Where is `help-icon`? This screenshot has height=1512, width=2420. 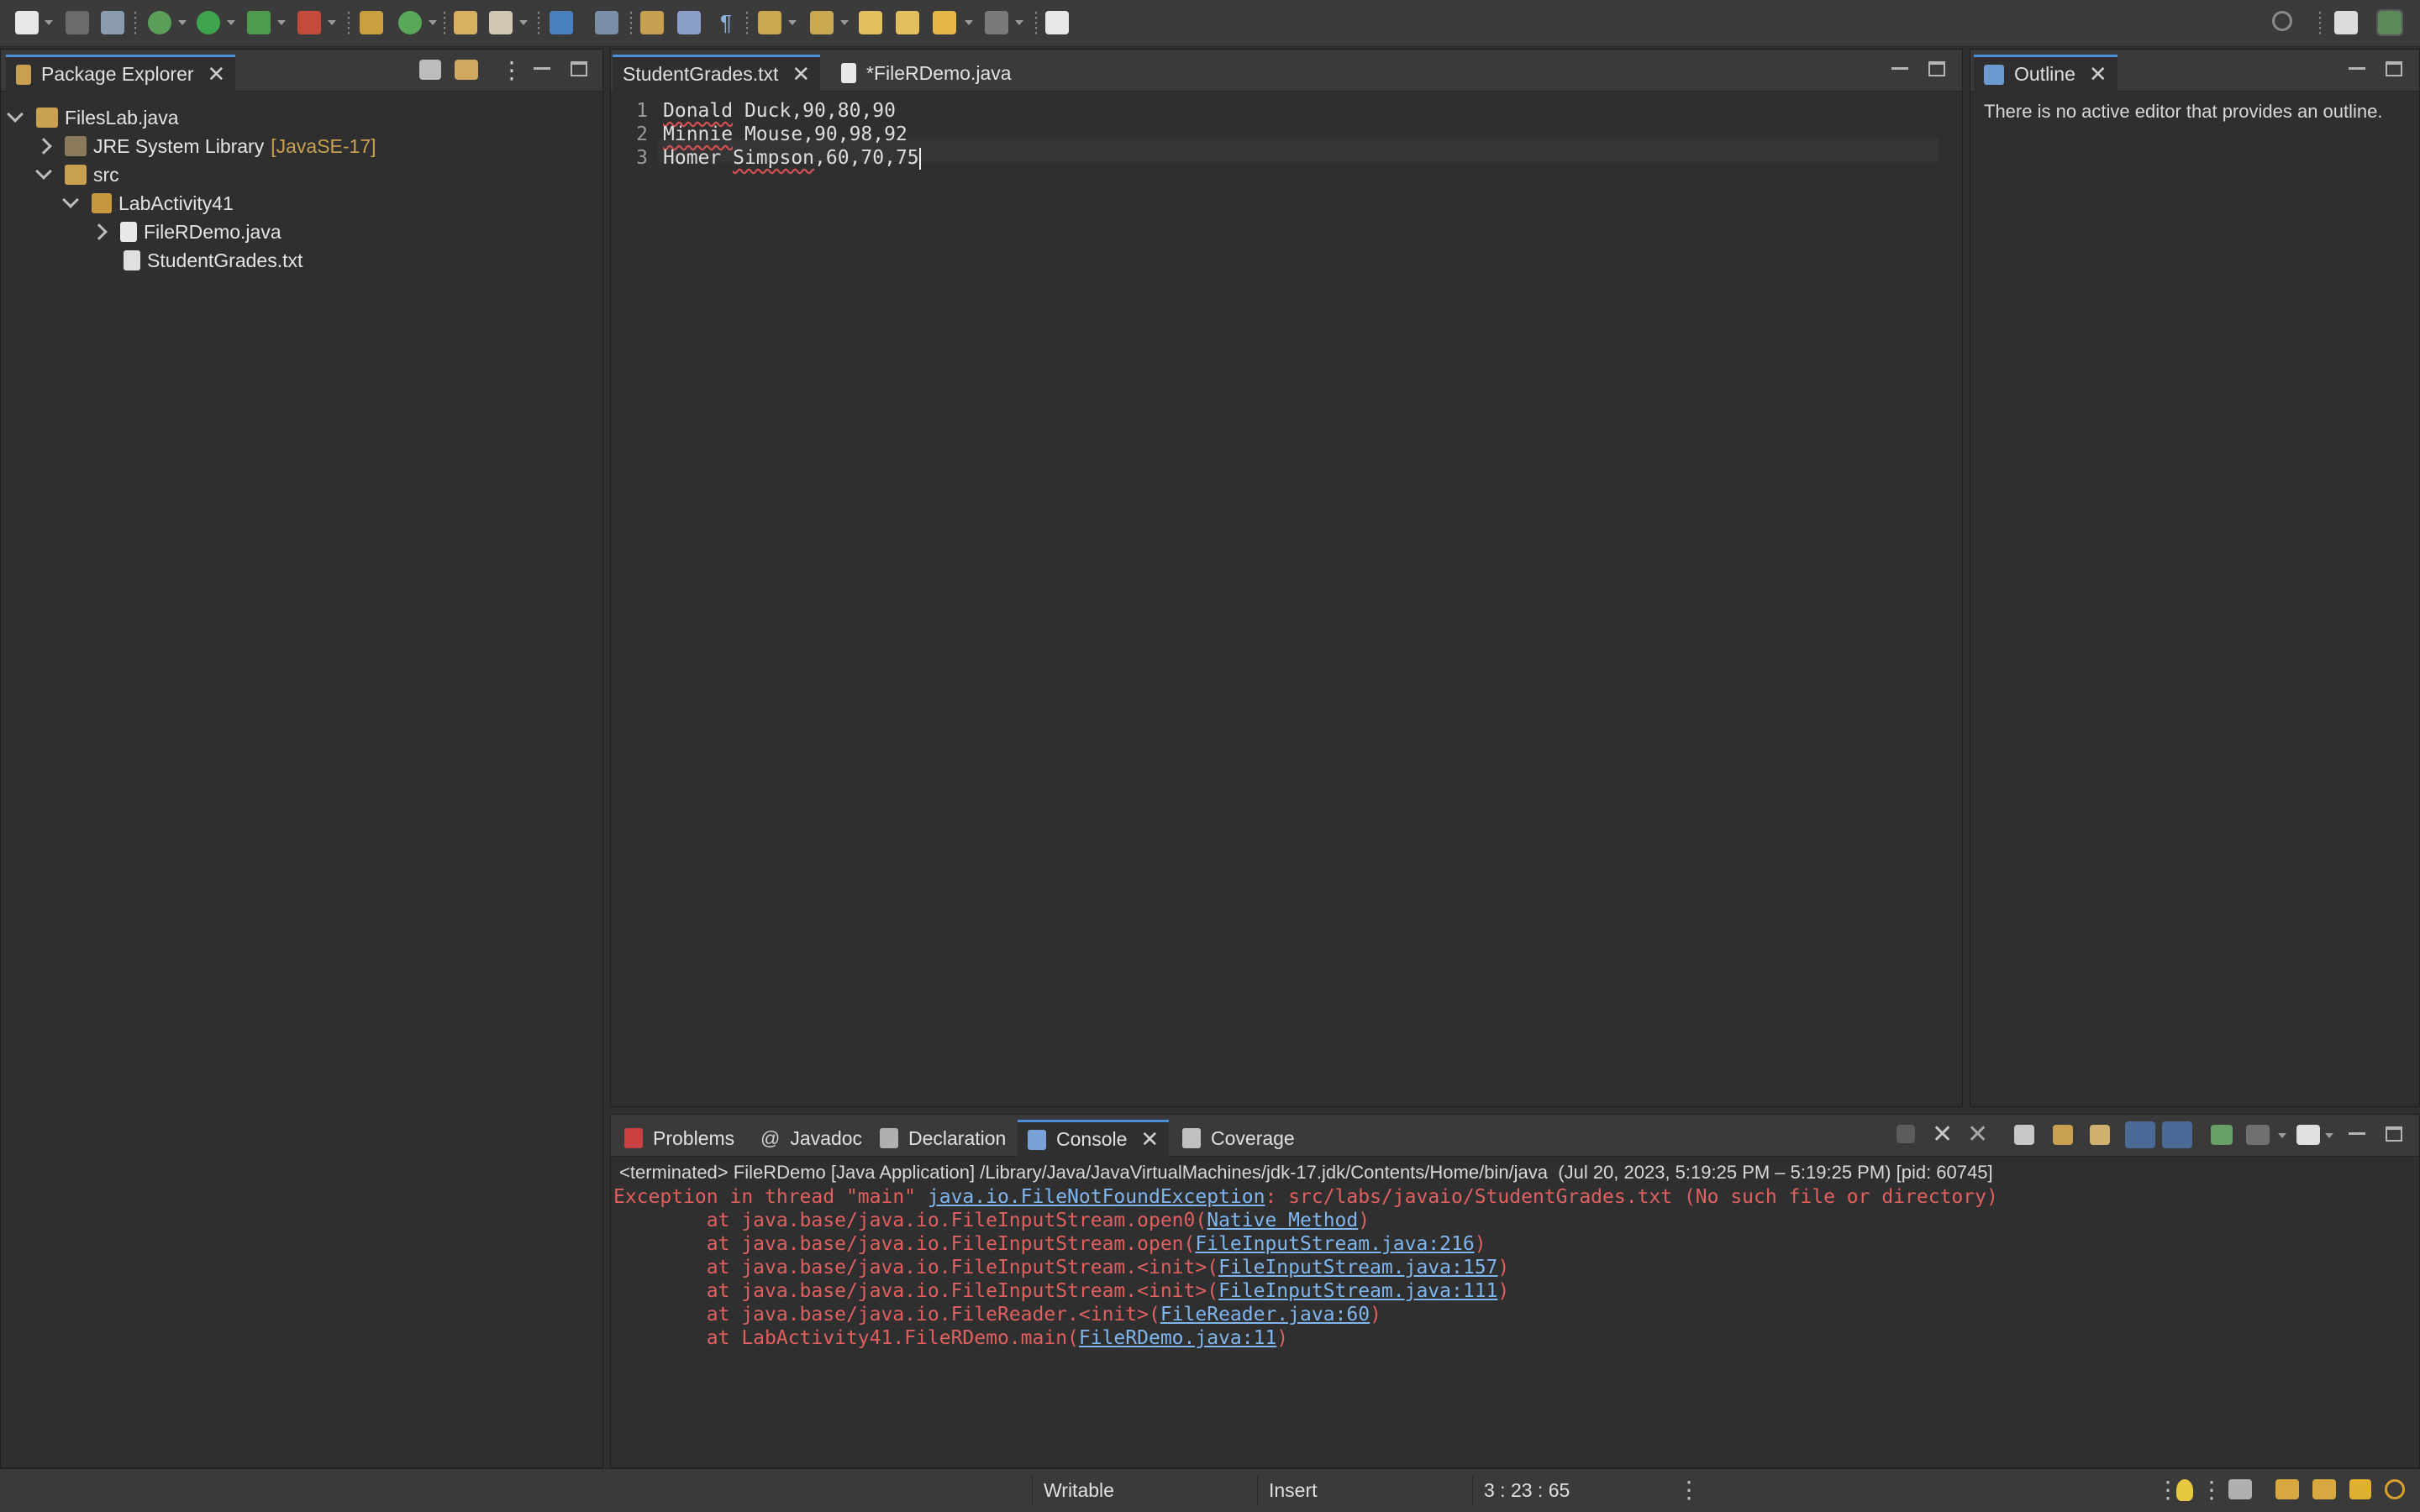
help-icon is located at coordinates (2395, 1489).